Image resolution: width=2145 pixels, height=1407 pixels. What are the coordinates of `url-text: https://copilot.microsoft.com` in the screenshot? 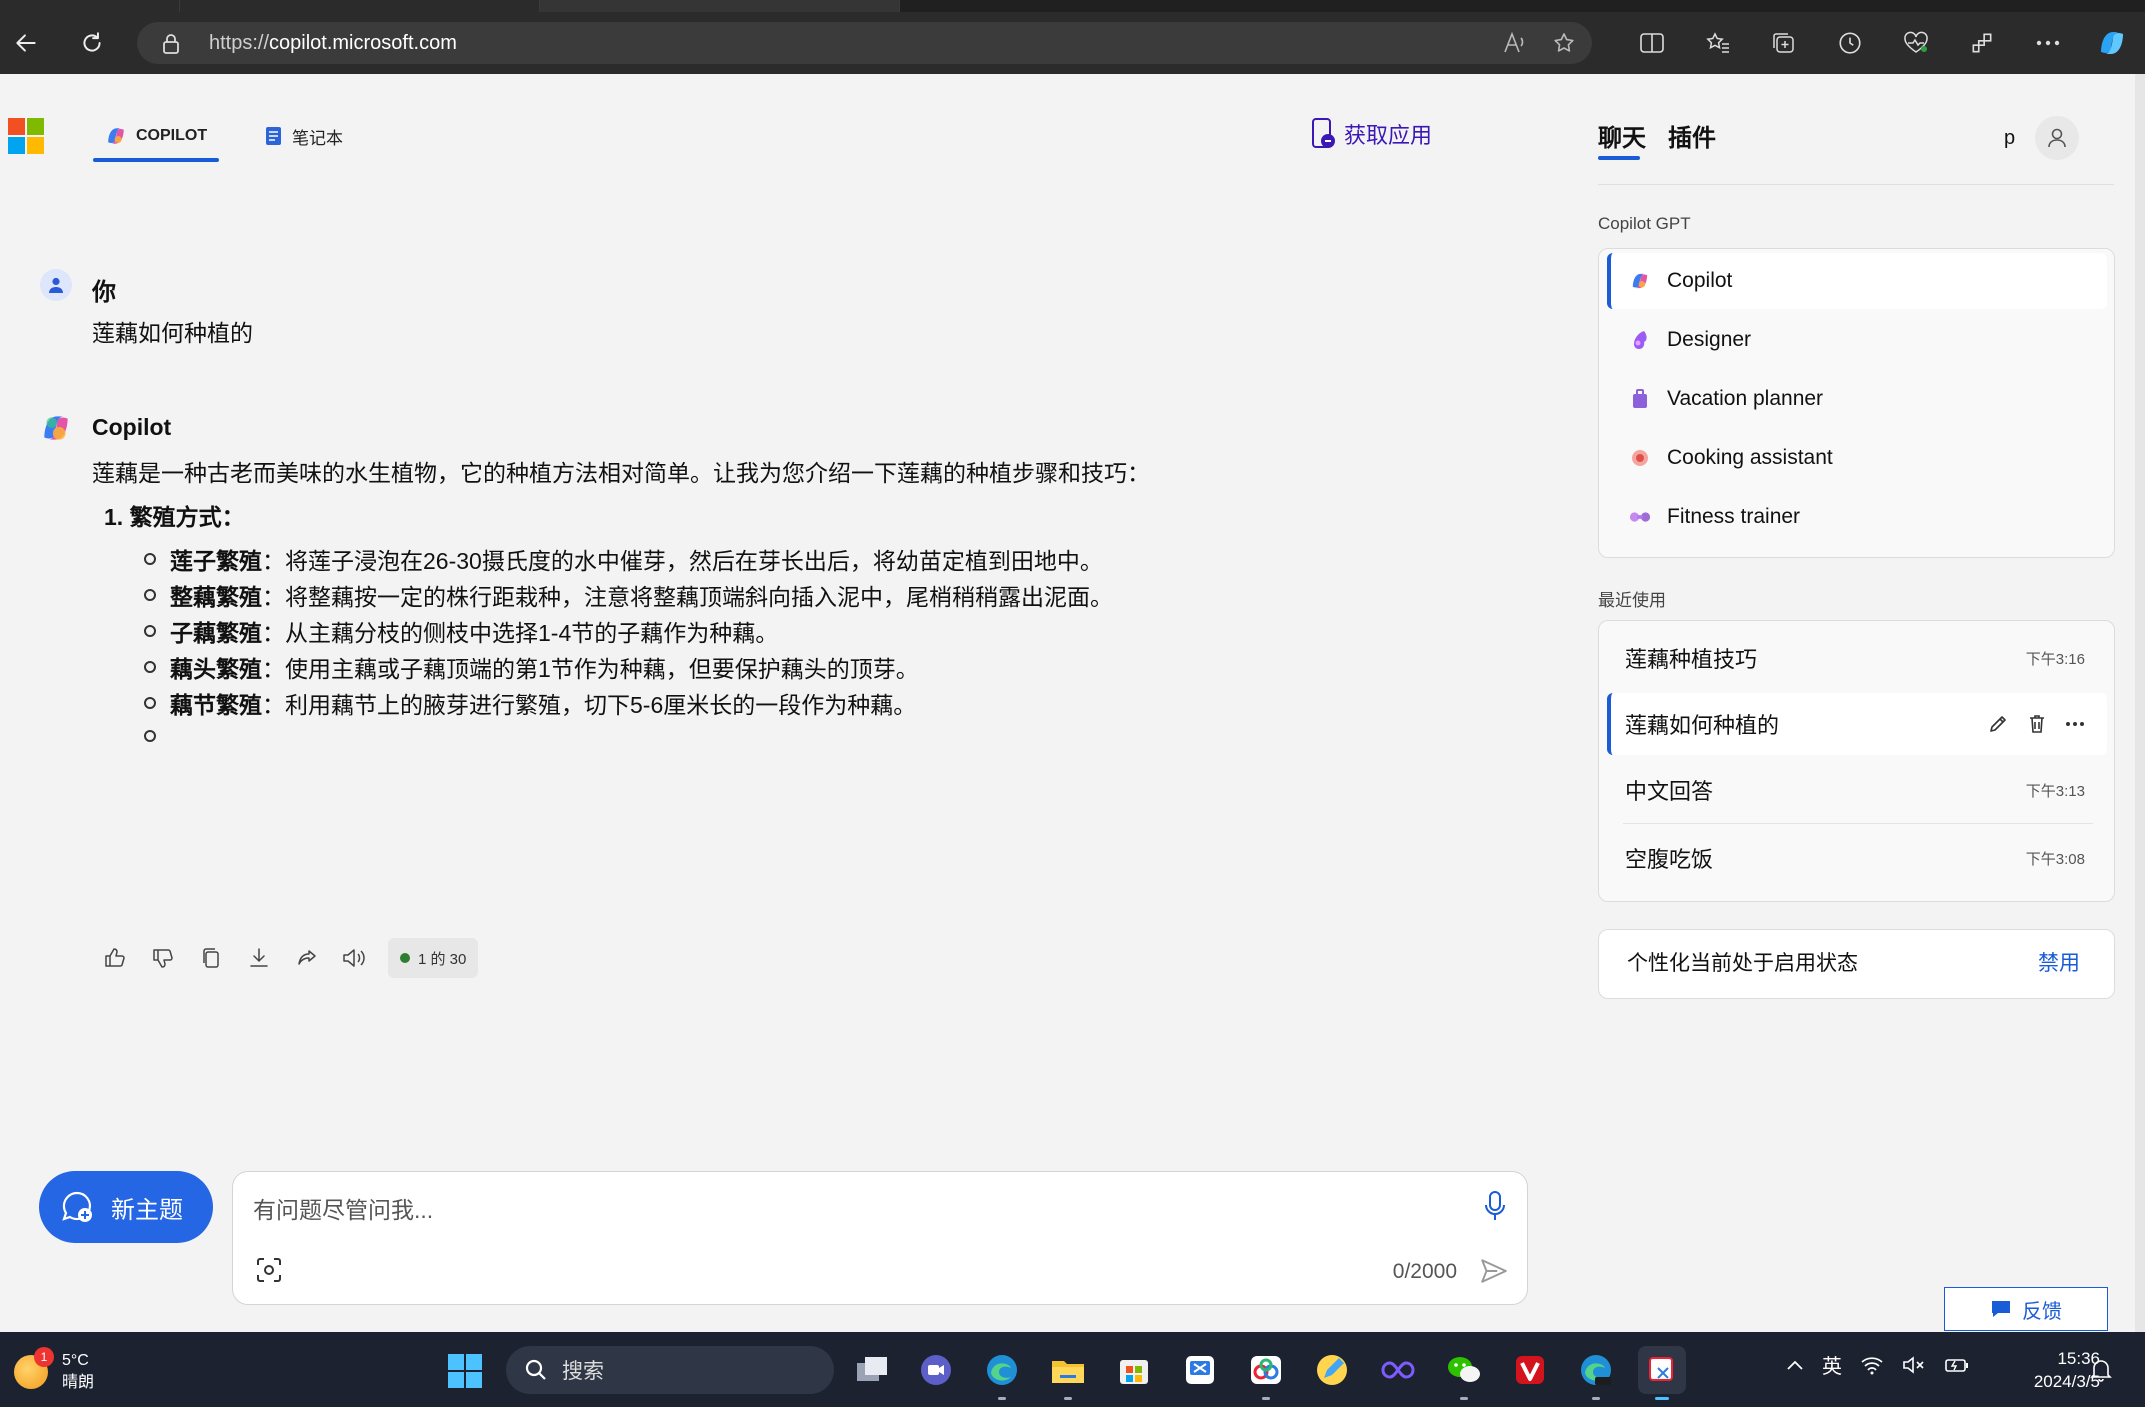 It's located at (333, 43).